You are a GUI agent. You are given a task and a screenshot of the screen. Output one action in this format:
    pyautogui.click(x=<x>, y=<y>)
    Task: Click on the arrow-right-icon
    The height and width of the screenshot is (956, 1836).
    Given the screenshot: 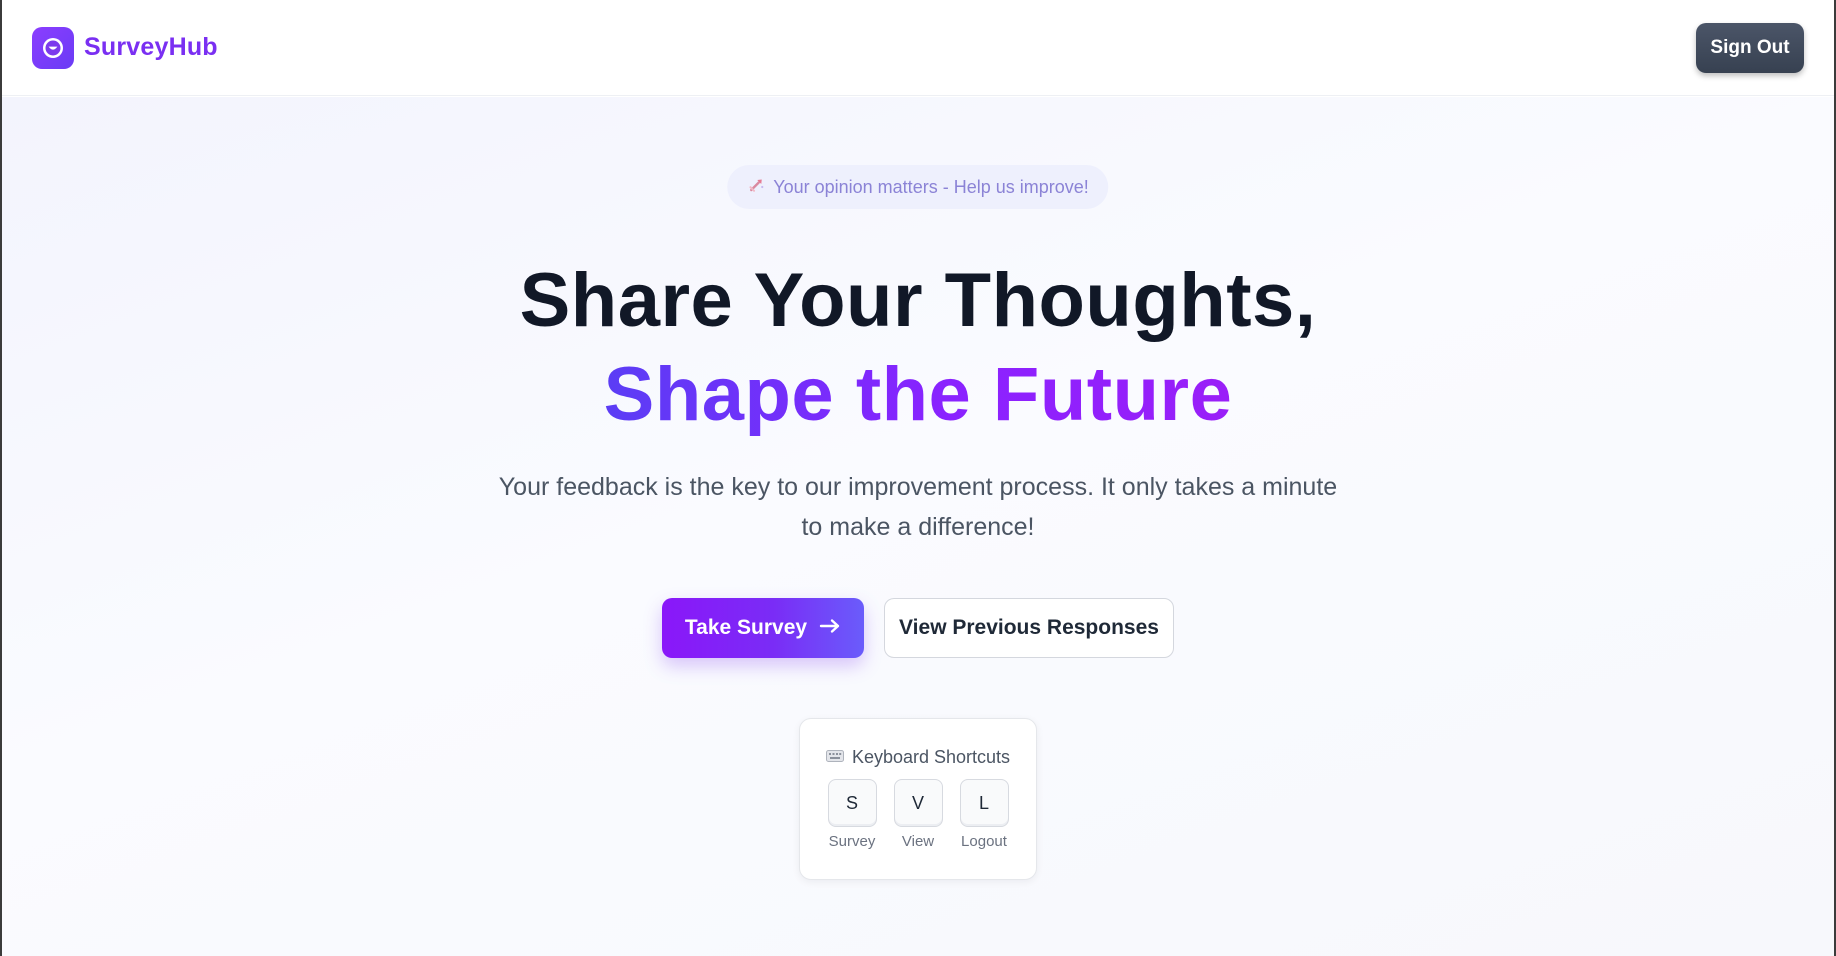 What is the action you would take?
    pyautogui.click(x=830, y=628)
    